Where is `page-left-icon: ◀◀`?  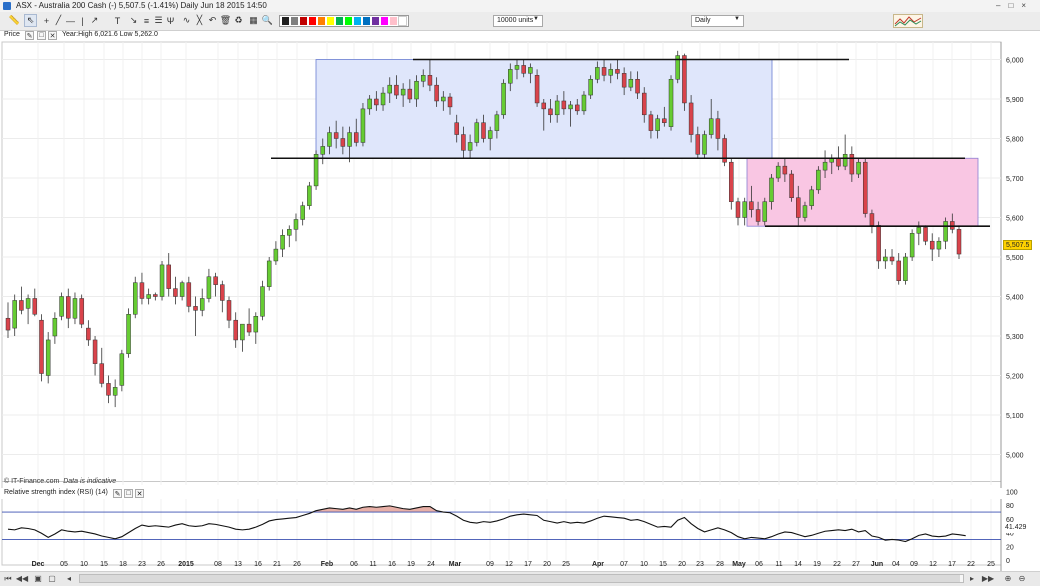
page-left-icon: ◀◀ is located at coordinates (22, 578).